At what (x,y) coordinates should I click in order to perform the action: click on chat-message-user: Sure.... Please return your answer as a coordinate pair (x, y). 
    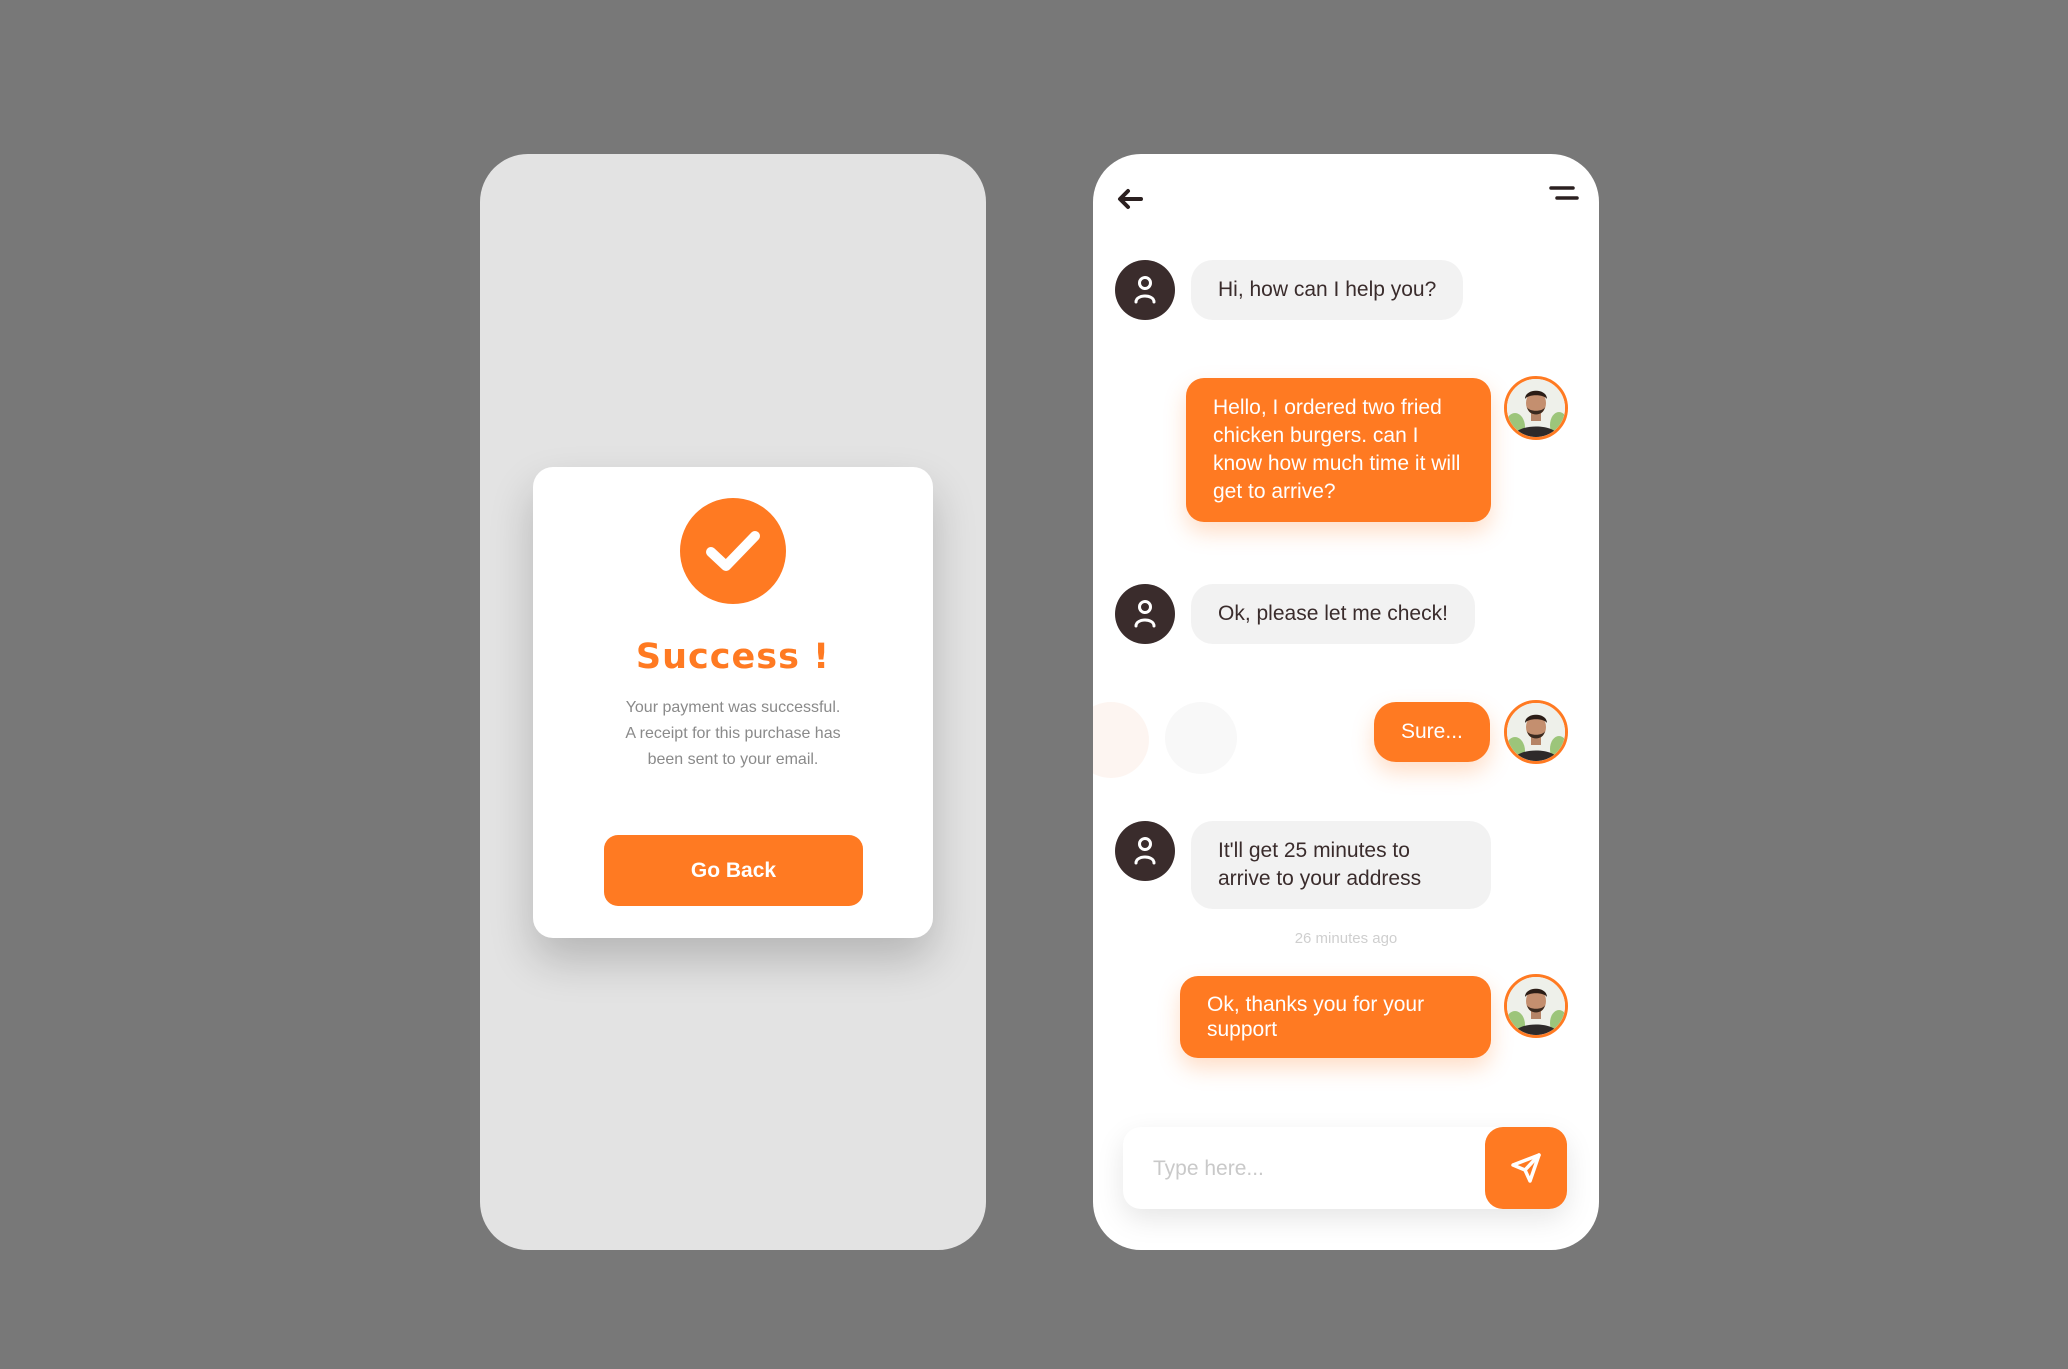
    Looking at the image, I should click on (1432, 732).